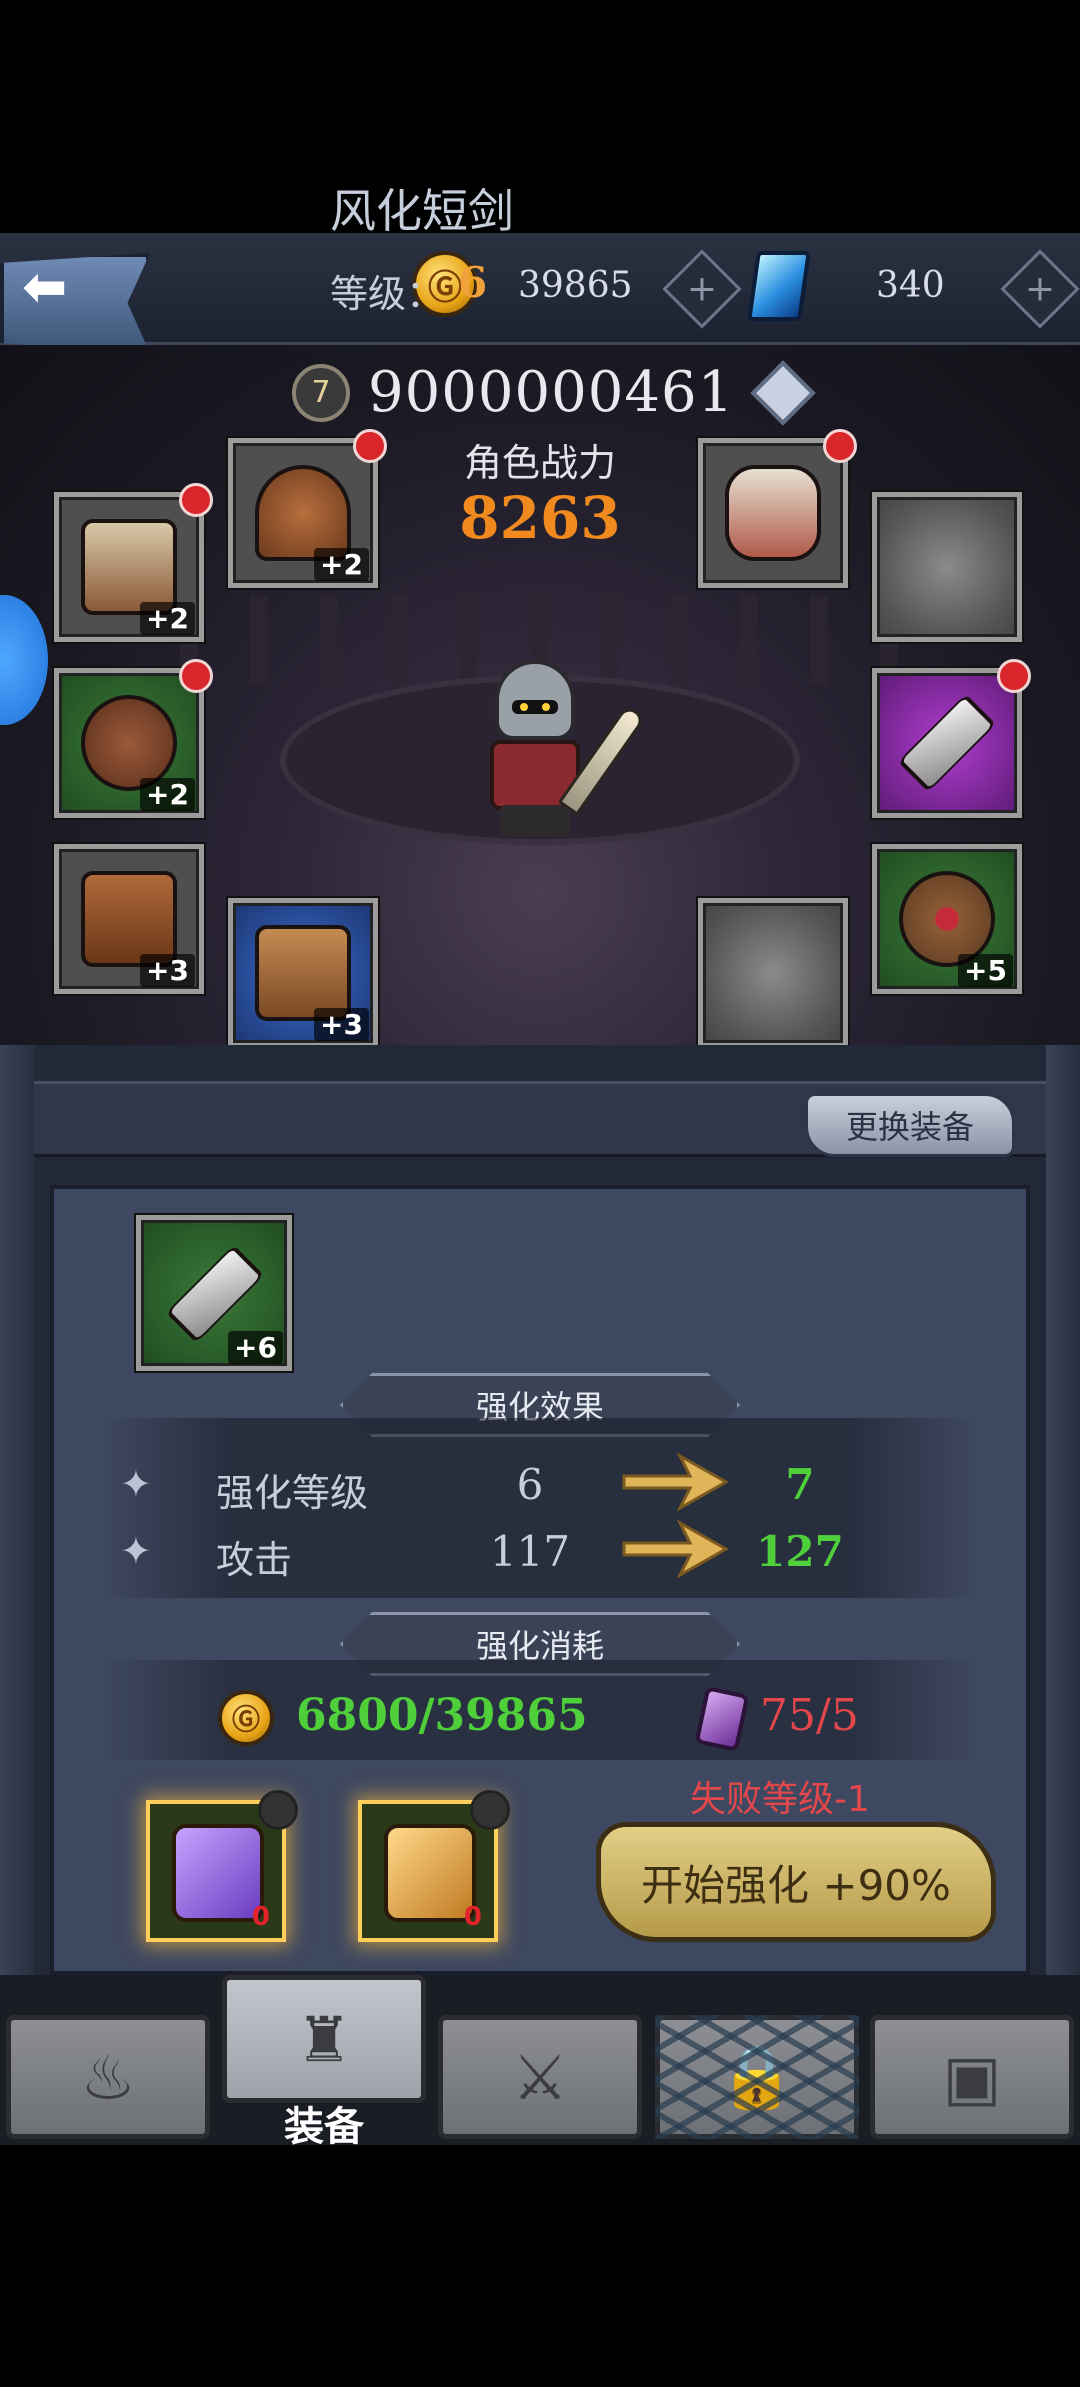 The width and height of the screenshot is (1080, 2387). Describe the element at coordinates (809, 1715) in the screenshot. I see `cost-stone: 75/5` at that location.